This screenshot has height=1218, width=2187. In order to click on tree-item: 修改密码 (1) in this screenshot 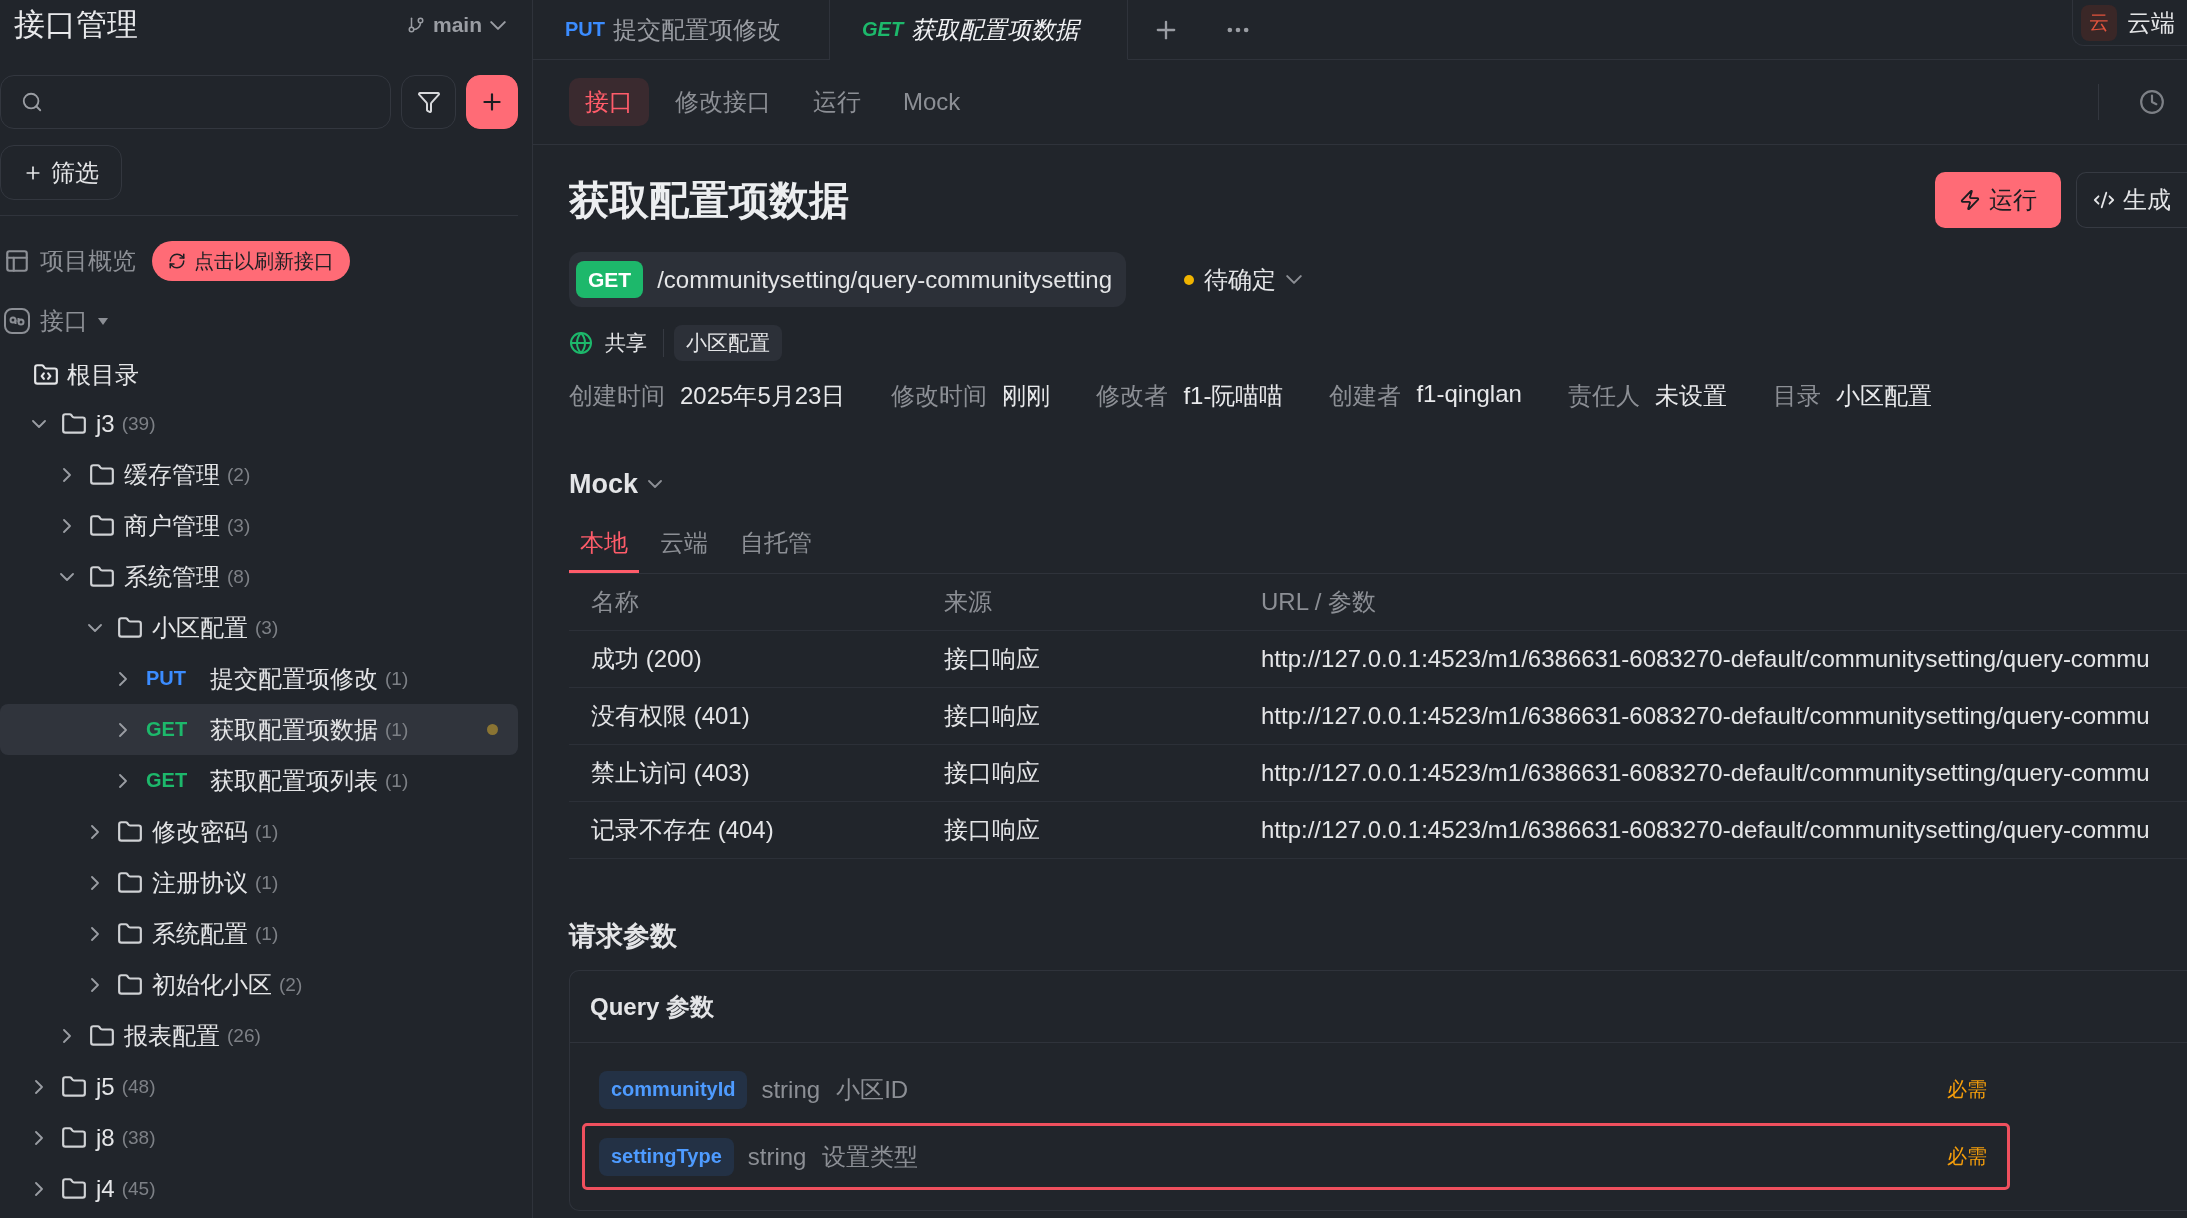, I will do `click(259, 831)`.